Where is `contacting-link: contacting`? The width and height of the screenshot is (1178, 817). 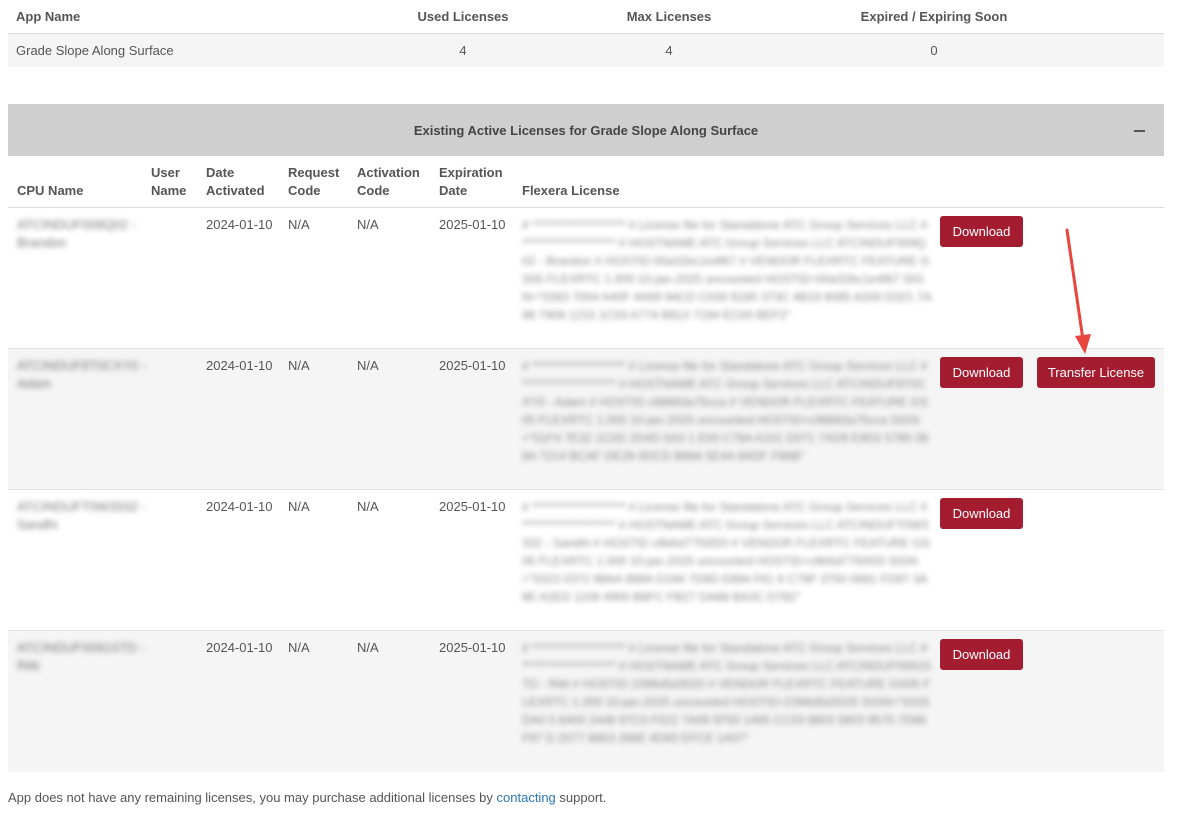 contacting-link: contacting is located at coordinates (526, 797).